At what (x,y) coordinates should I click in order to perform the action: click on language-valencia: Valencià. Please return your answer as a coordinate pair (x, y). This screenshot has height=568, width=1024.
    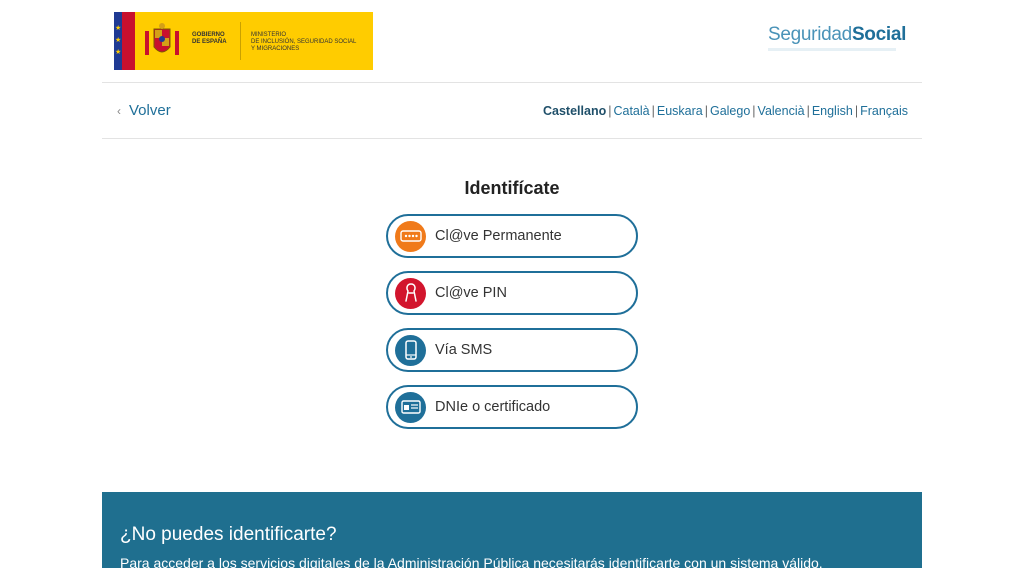
    Looking at the image, I should click on (781, 111).